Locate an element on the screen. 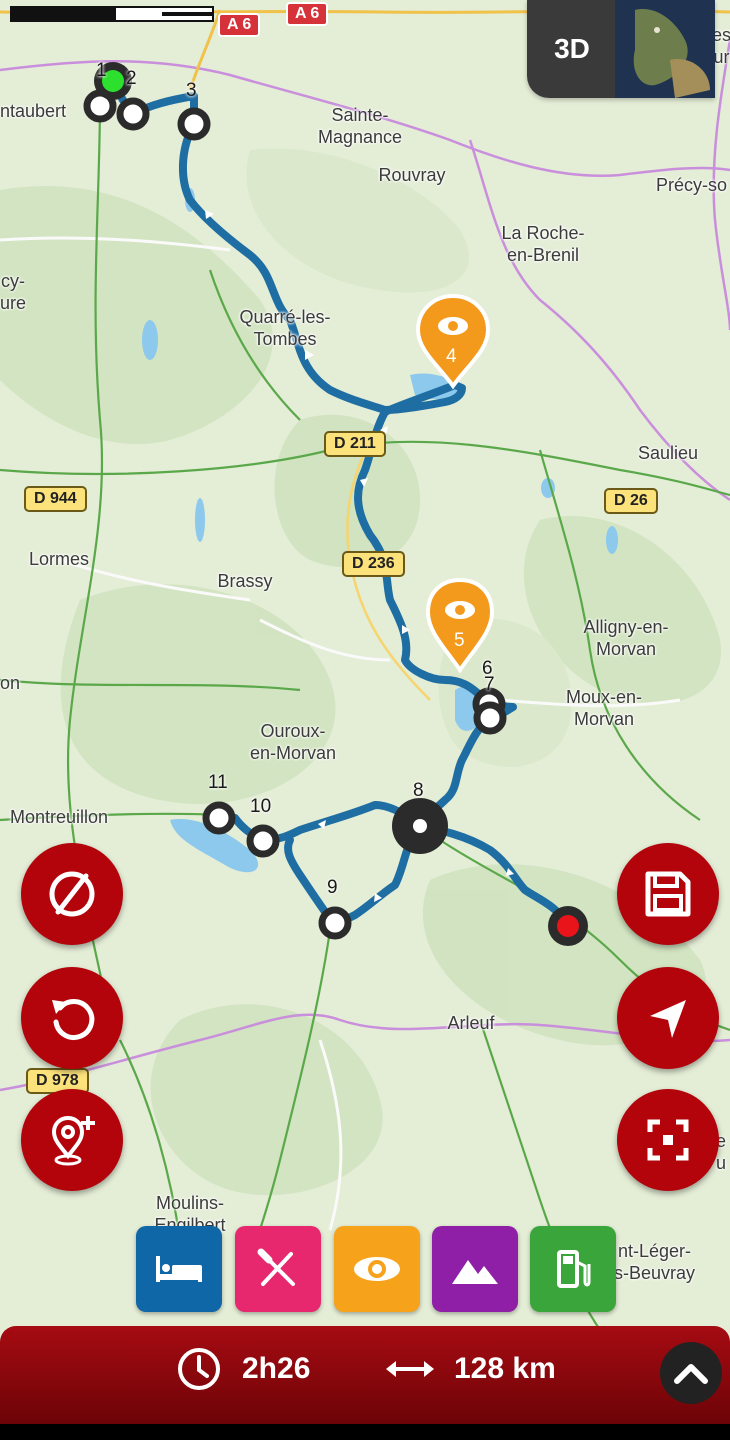 This screenshot has width=730, height=1440. undo-icon is located at coordinates (73, 1019).